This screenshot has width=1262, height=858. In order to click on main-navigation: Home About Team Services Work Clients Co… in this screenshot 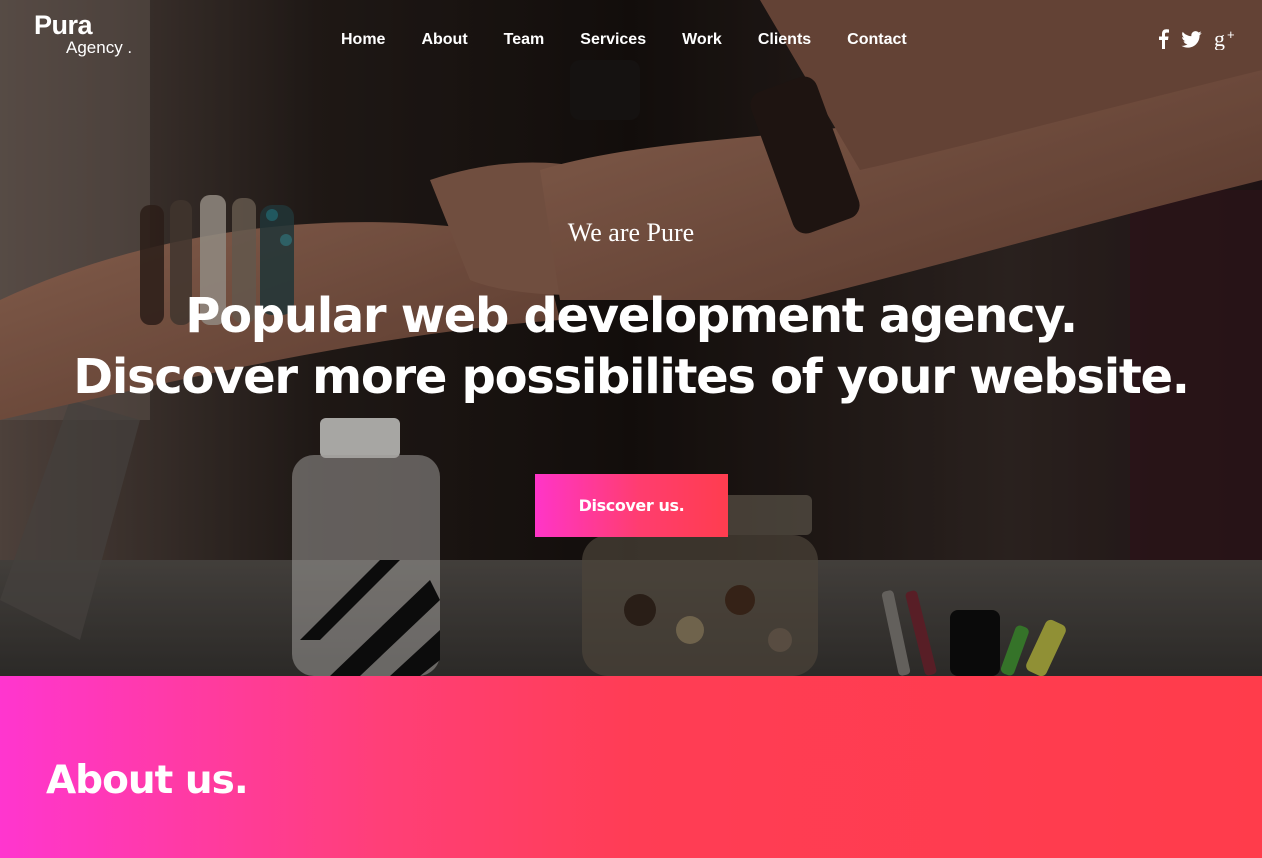, I will do `click(642, 40)`.